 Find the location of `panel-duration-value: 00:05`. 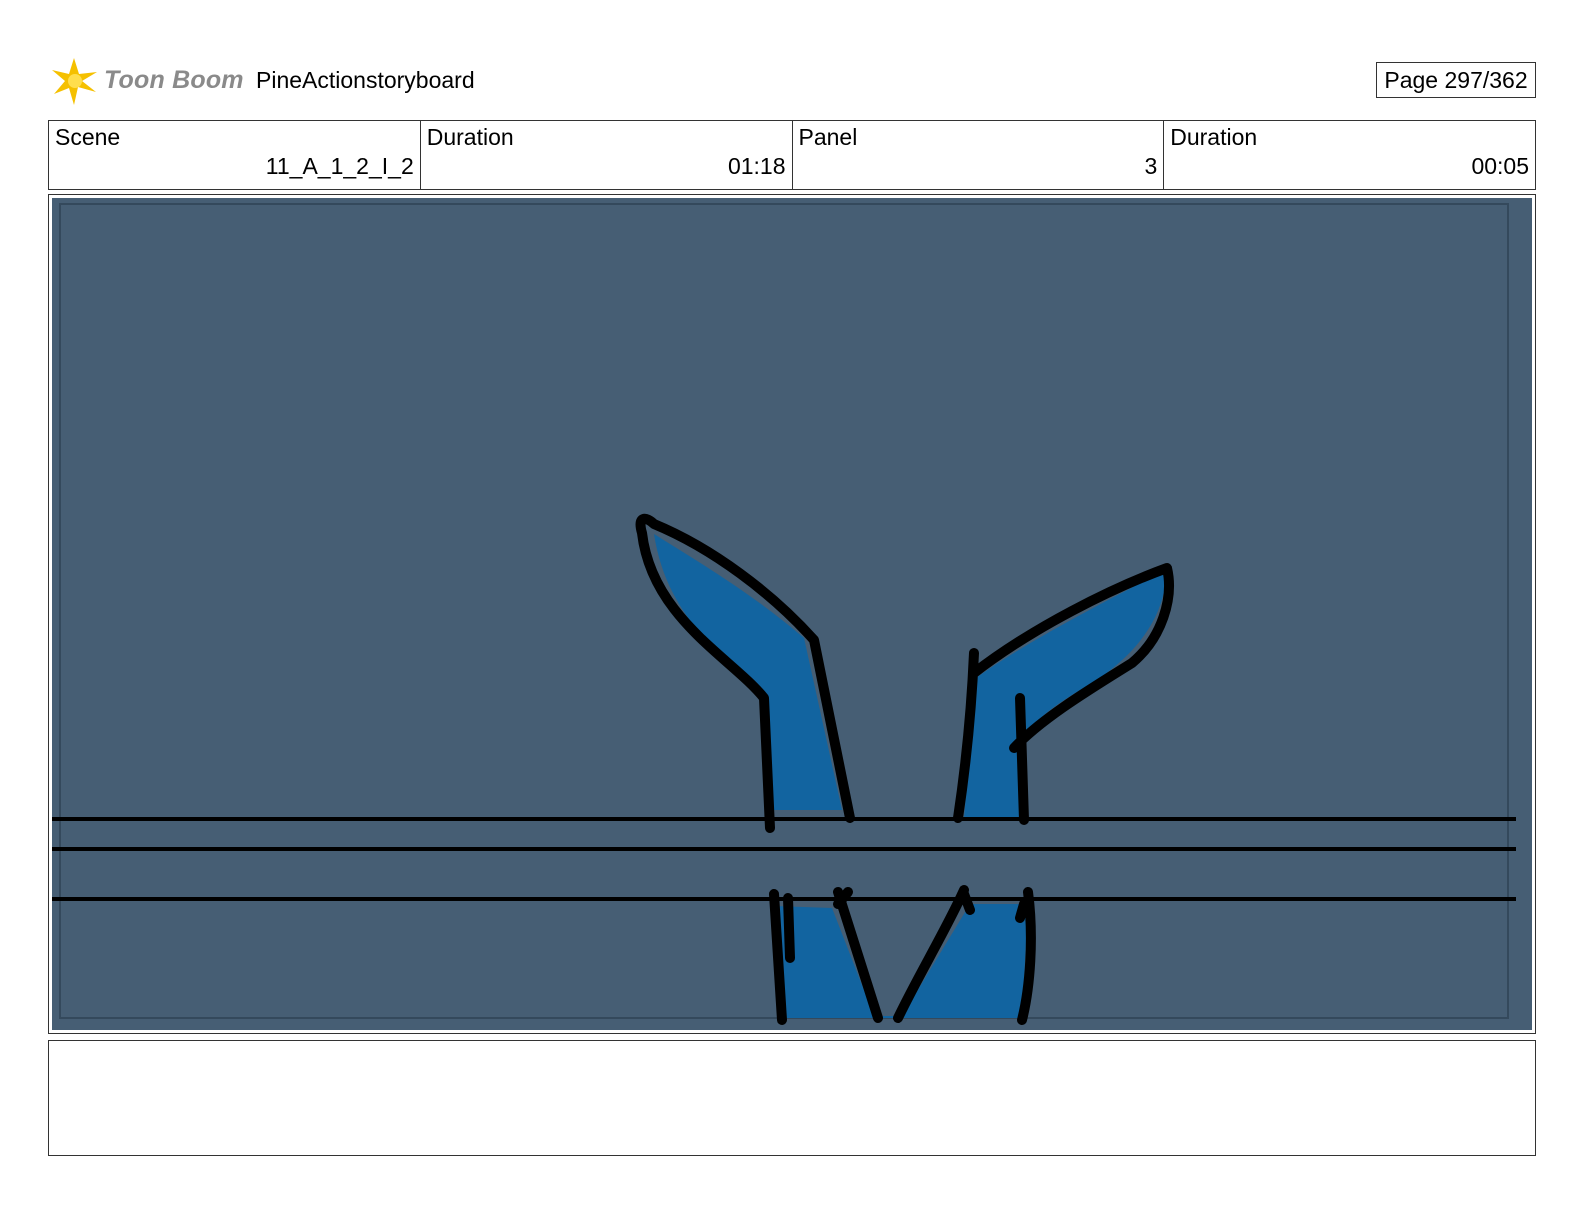

panel-duration-value: 00:05 is located at coordinates (1500, 166).